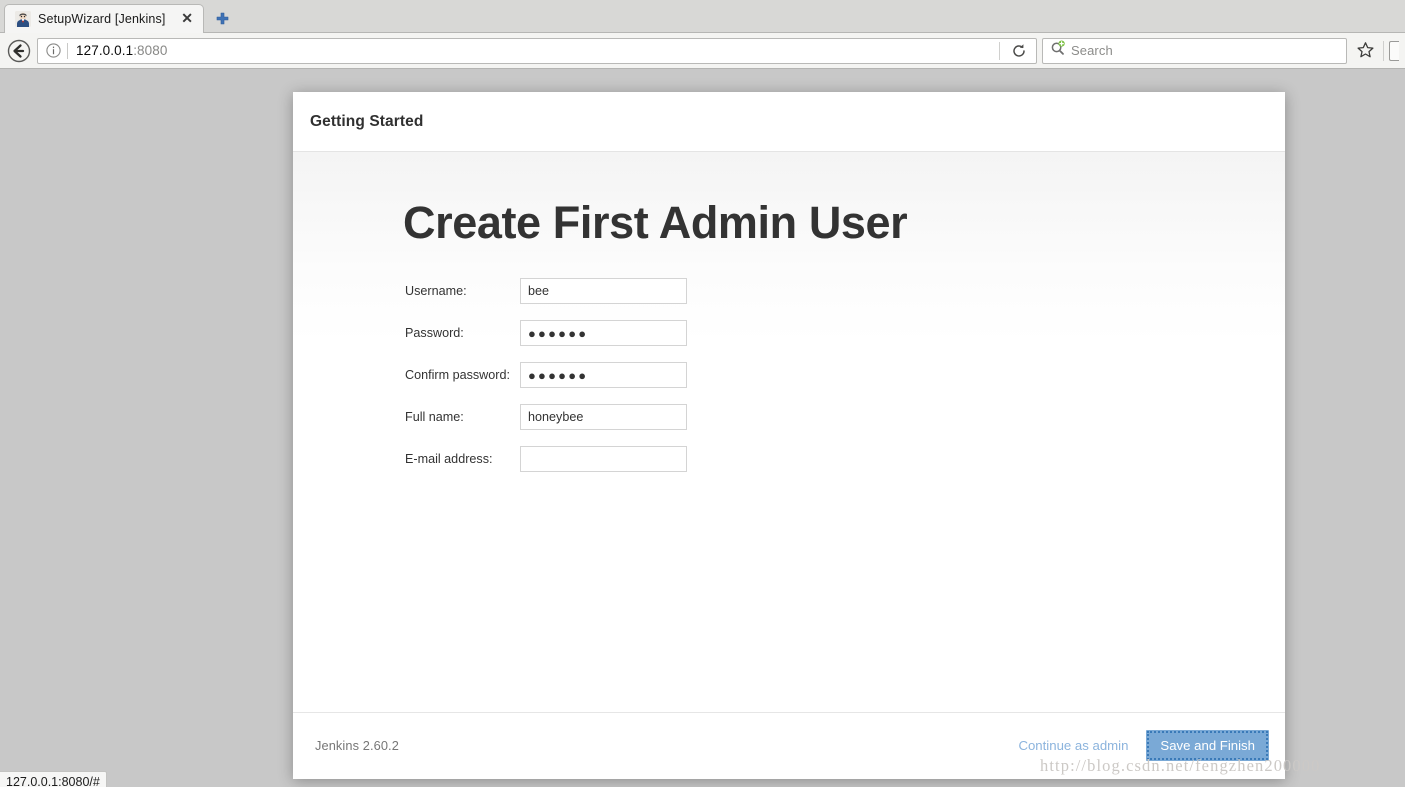 The width and height of the screenshot is (1405, 787). Describe the element at coordinates (1207, 745) in the screenshot. I see `save-and-finish-button: Save and Finish` at that location.